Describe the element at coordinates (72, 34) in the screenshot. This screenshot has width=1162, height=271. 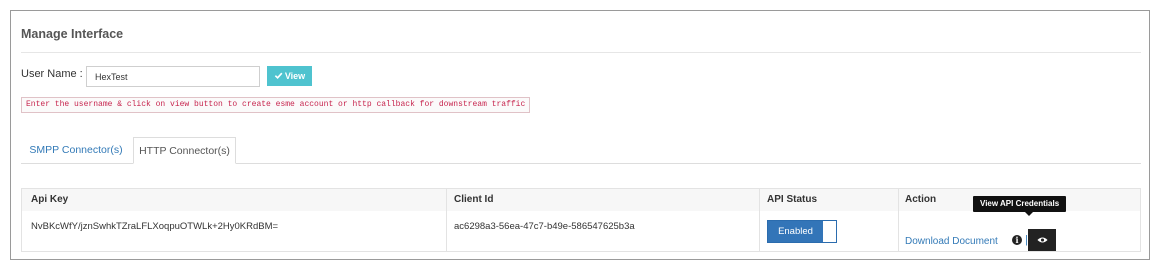
I see `panel-title: Manage Interface` at that location.